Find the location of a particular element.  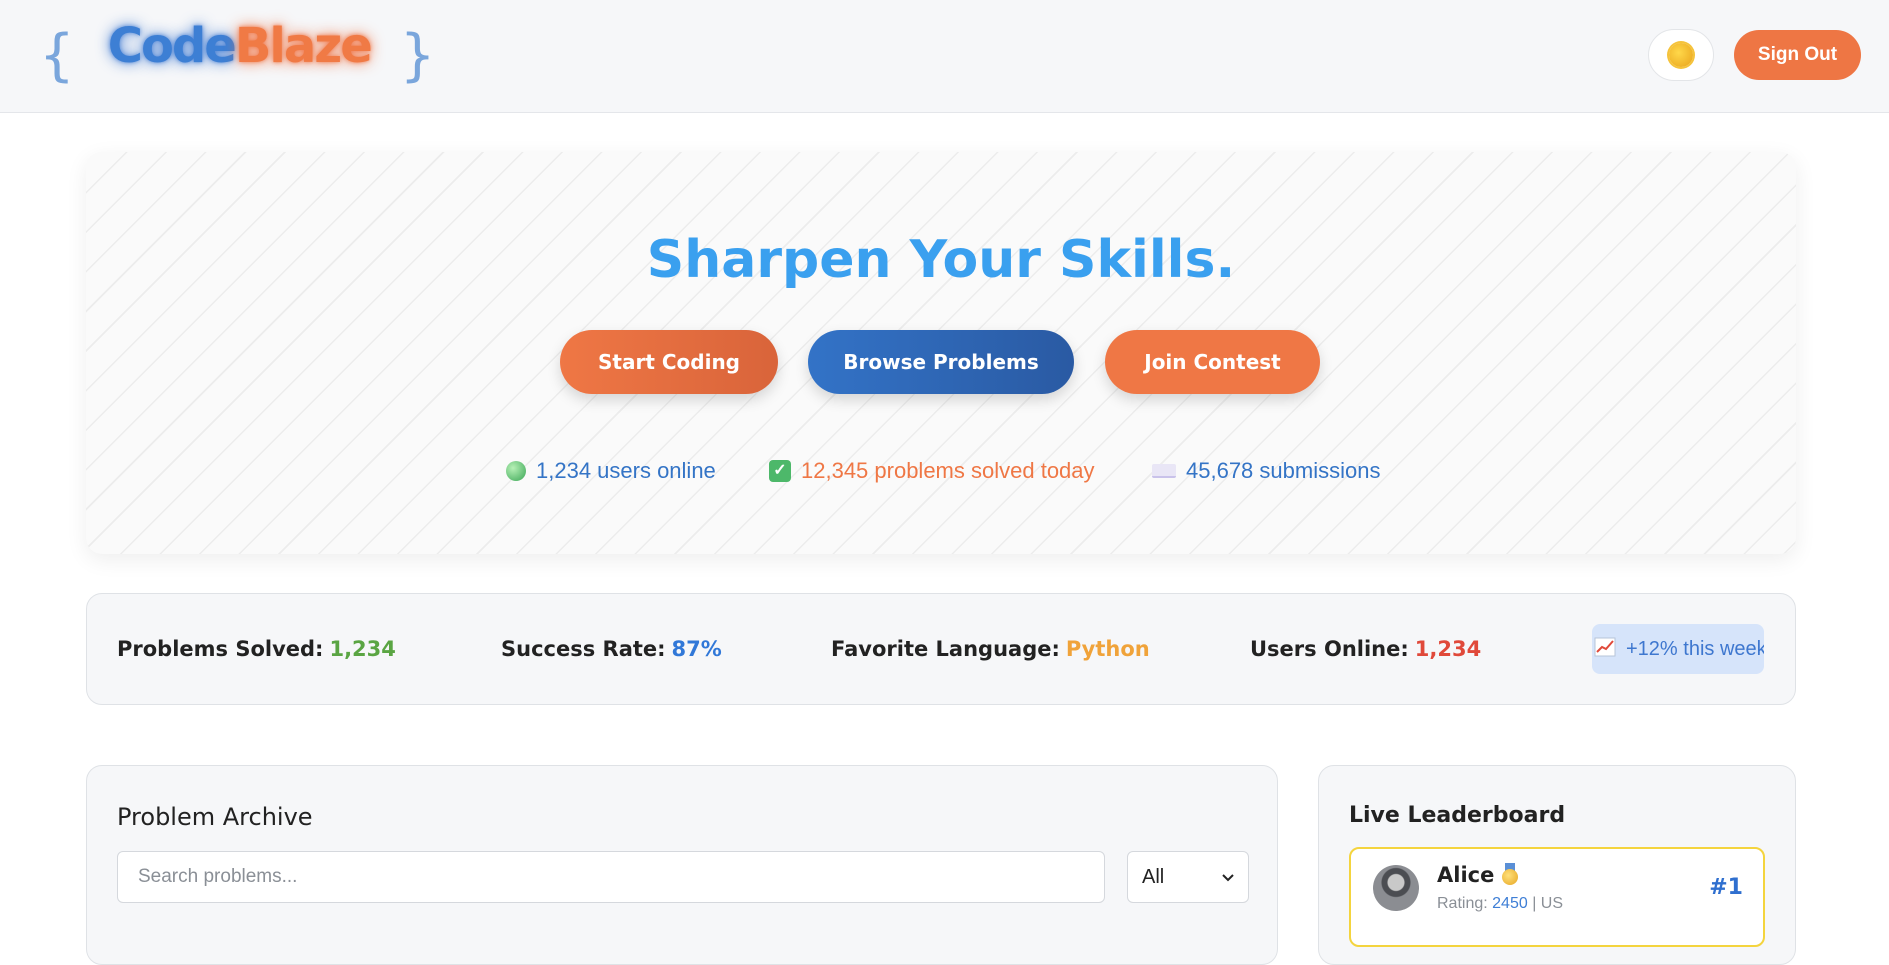

sign-out-button: Sign Out is located at coordinates (1797, 55).